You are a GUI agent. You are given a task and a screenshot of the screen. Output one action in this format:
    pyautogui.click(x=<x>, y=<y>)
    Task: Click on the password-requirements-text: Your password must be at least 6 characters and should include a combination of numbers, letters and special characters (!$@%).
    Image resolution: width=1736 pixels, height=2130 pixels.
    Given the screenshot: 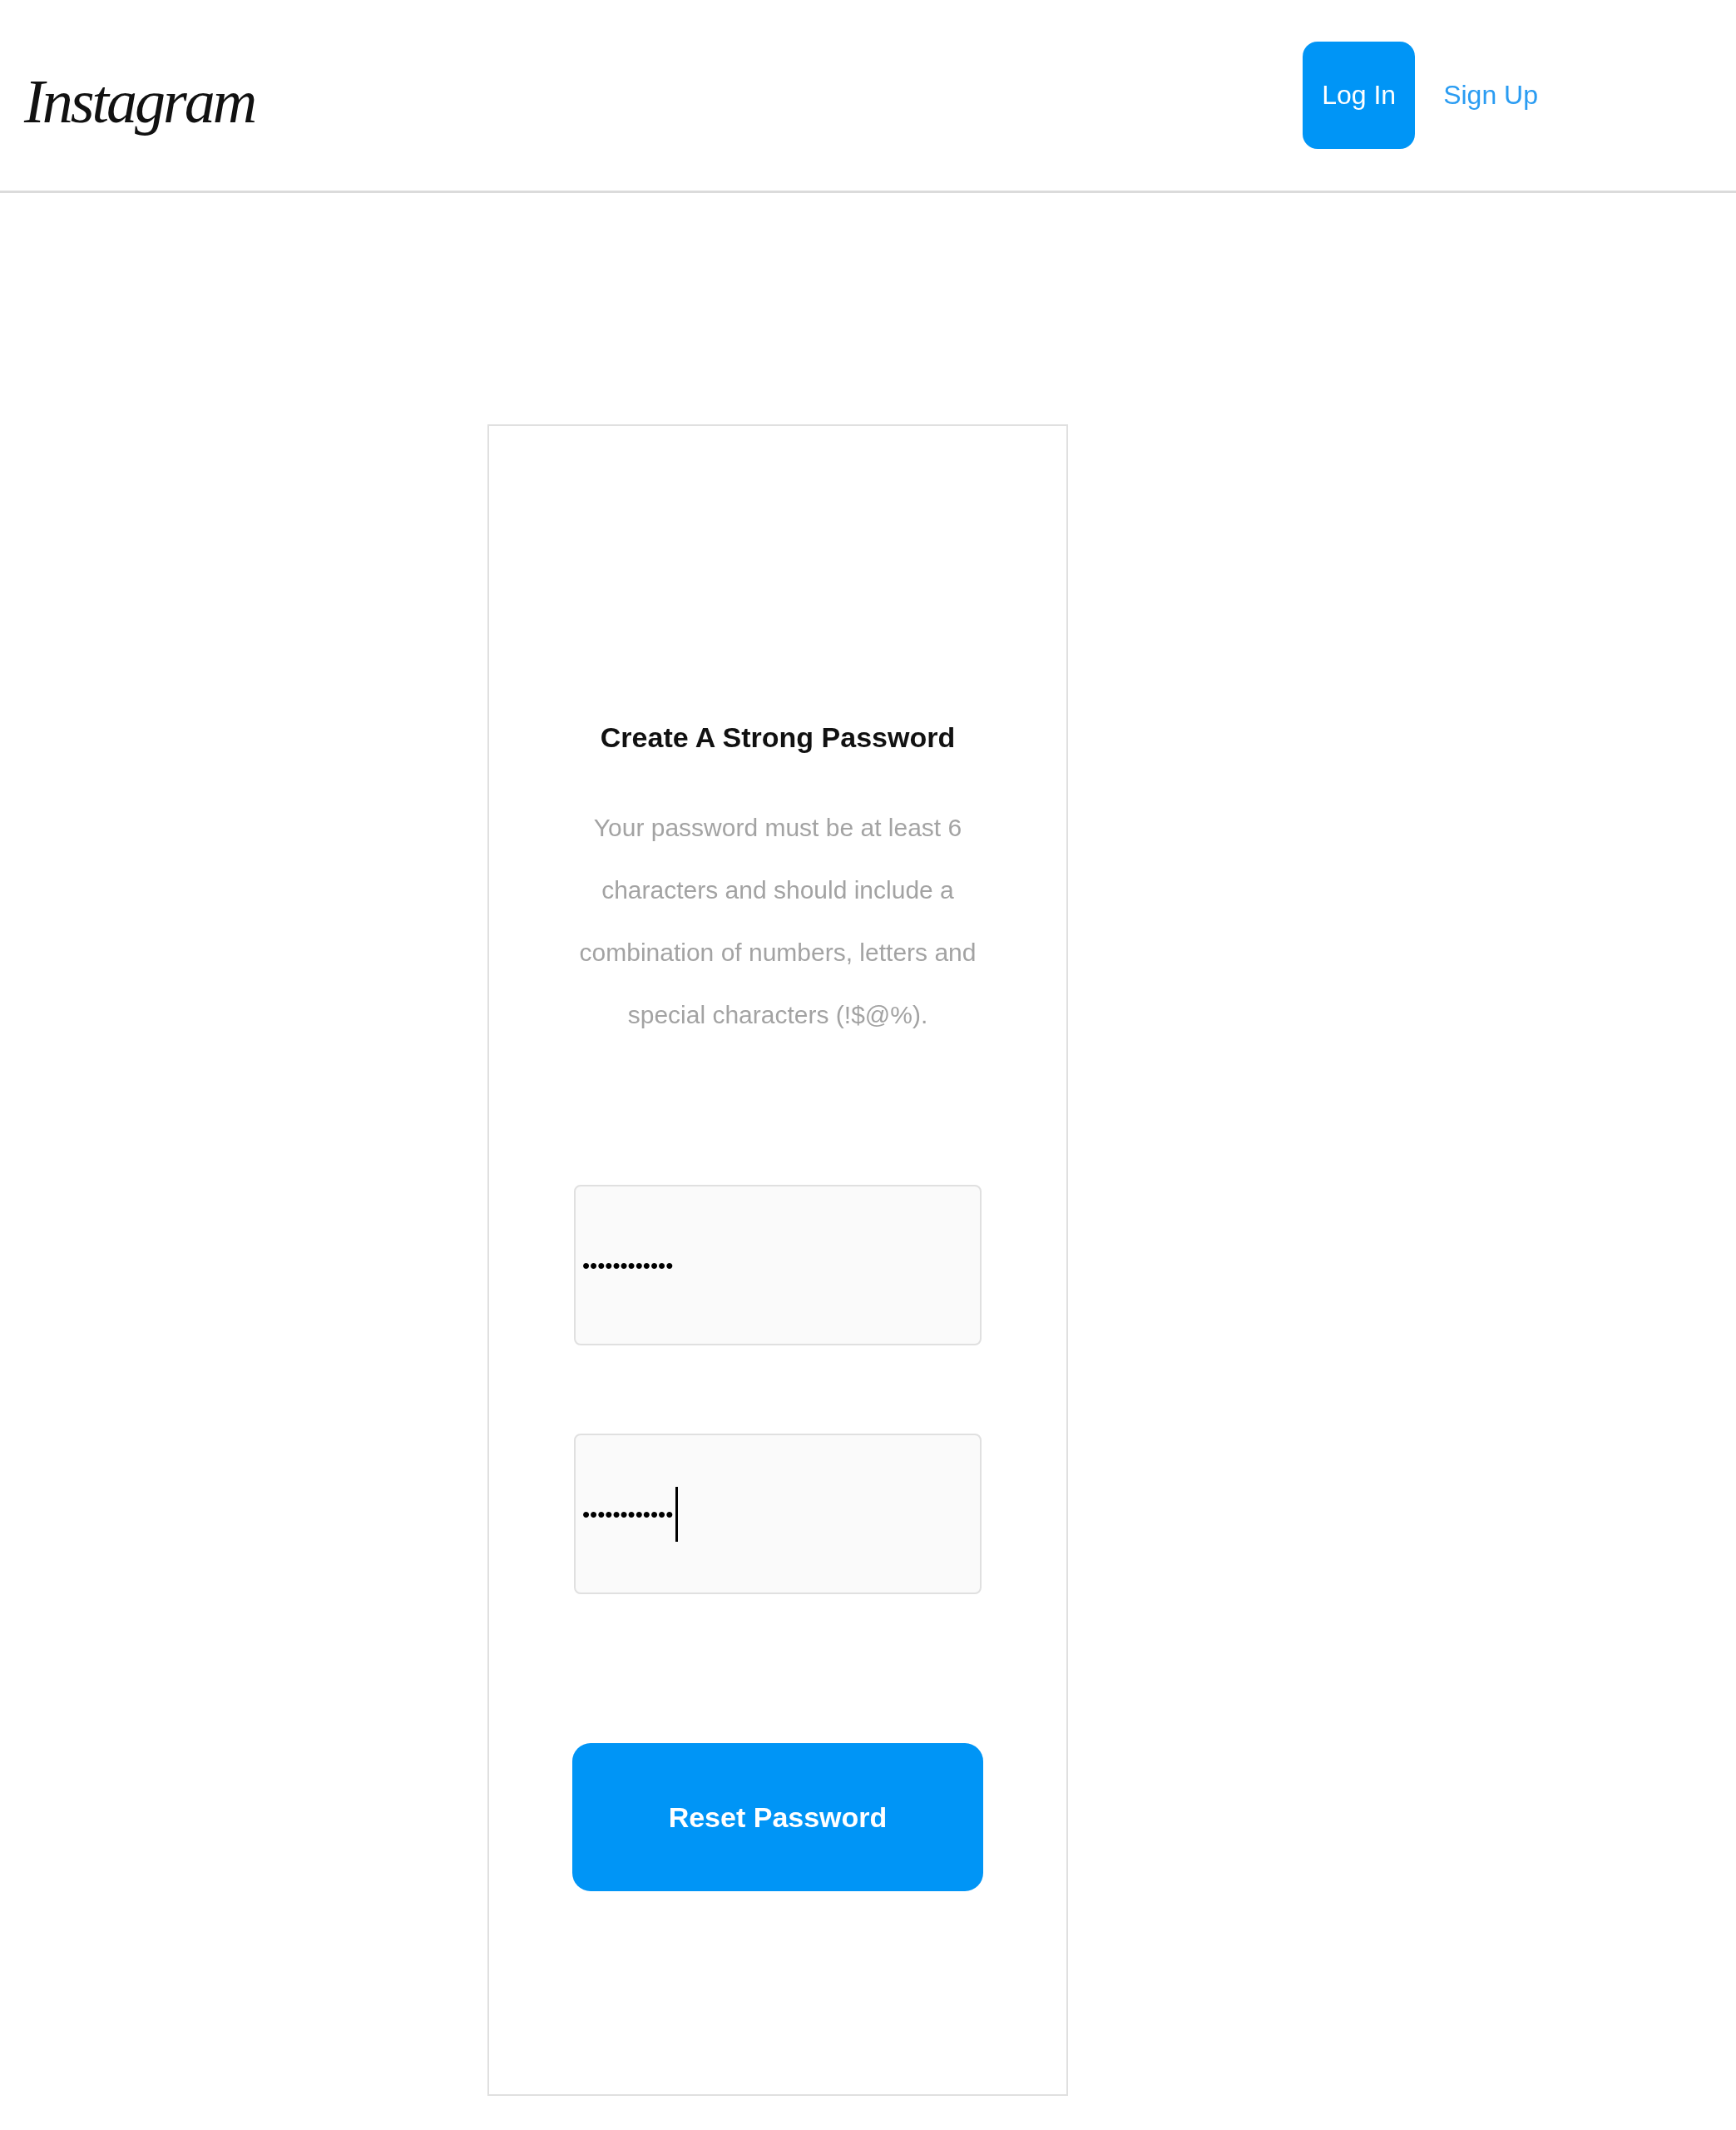 What is the action you would take?
    pyautogui.click(x=777, y=922)
    